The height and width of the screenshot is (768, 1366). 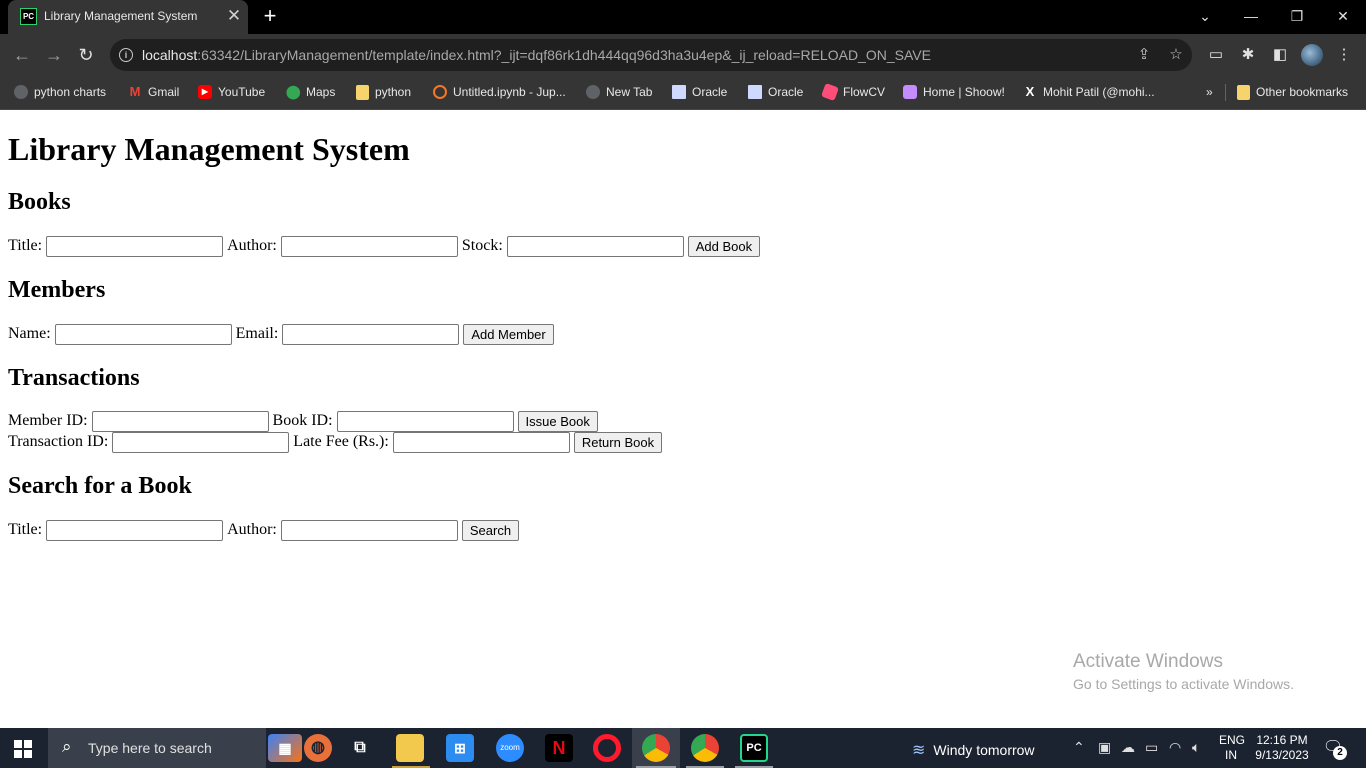 I want to click on task-view-icon: ⧉, so click(x=360, y=748).